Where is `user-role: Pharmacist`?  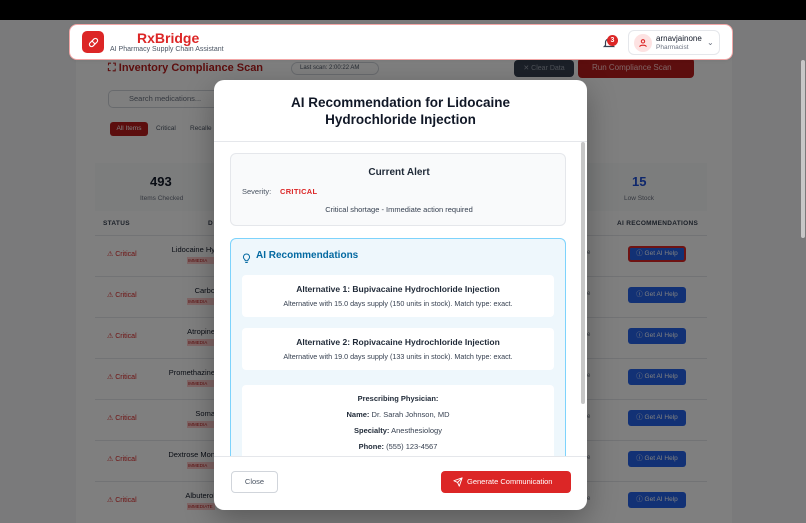 user-role: Pharmacist is located at coordinates (672, 47).